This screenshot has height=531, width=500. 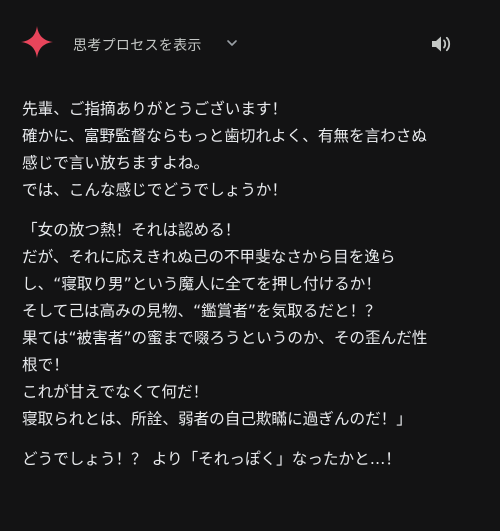 I want to click on quote-line: 根で！, so click(x=45, y=365).